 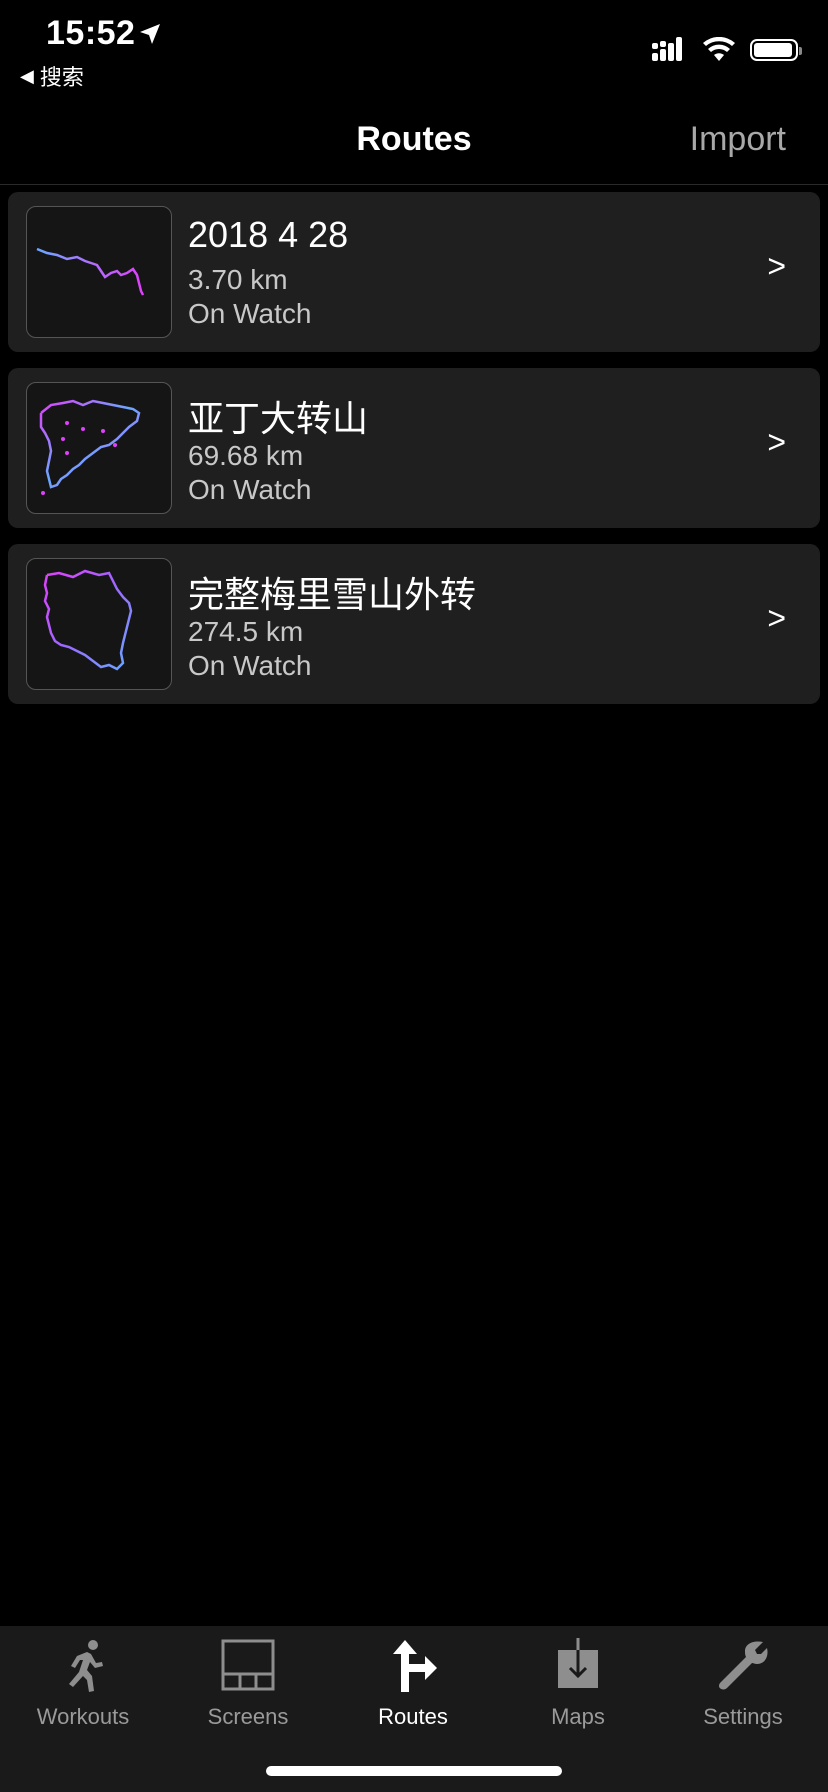 I want to click on navigation-bar: Routes Import, so click(x=414, y=137).